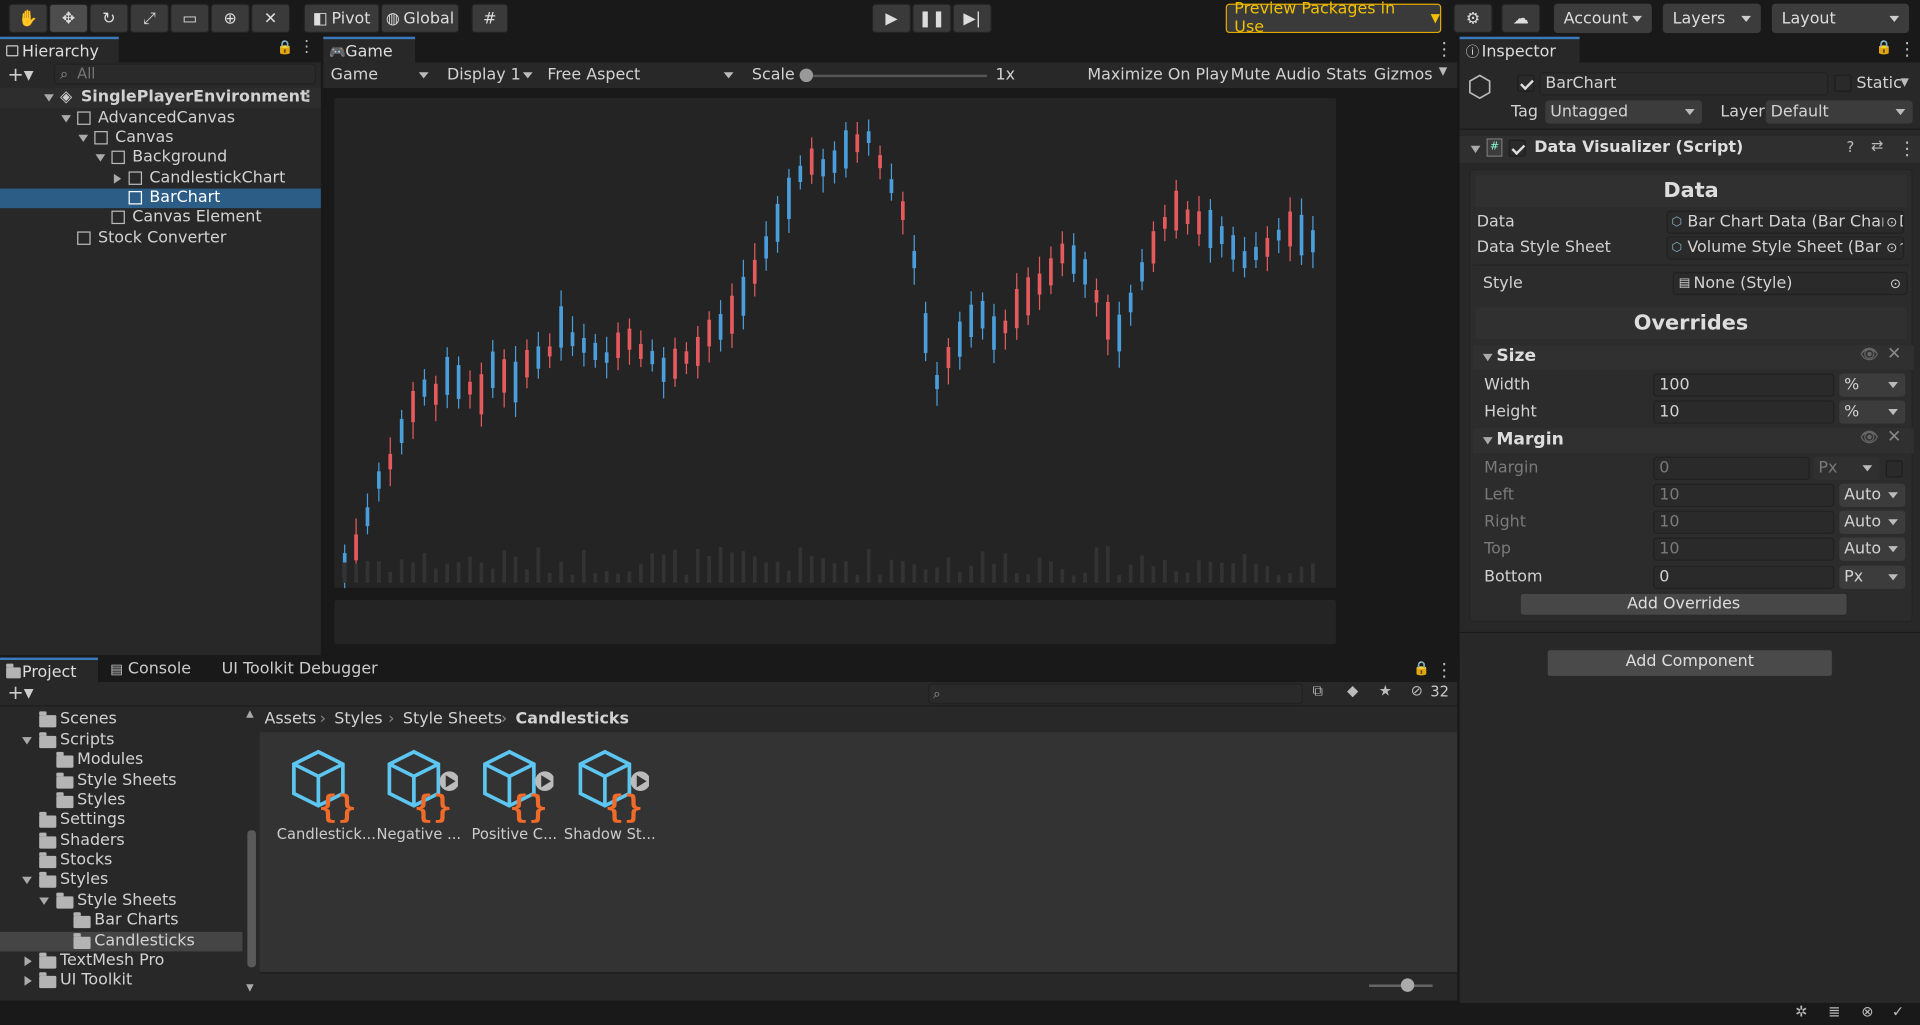 The height and width of the screenshot is (1025, 1920). I want to click on network-icon: ⊗, so click(1867, 1011).